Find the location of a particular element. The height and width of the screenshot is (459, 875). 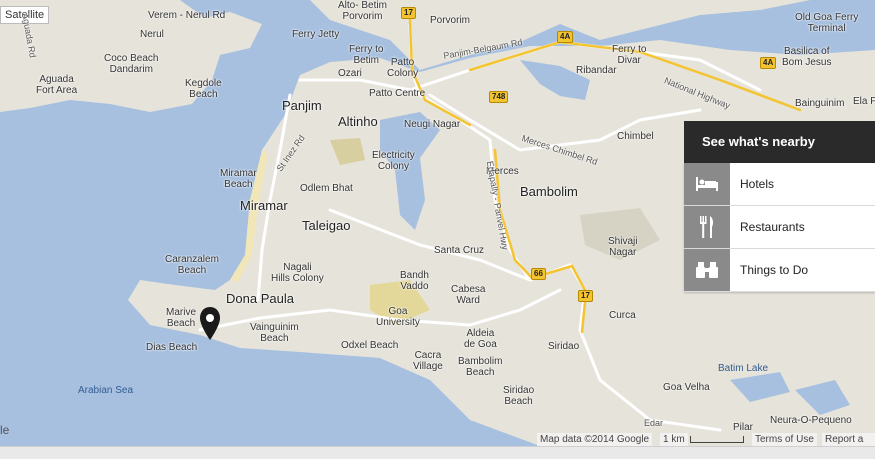

nearby-item-label: Things to Do is located at coordinates (774, 270).